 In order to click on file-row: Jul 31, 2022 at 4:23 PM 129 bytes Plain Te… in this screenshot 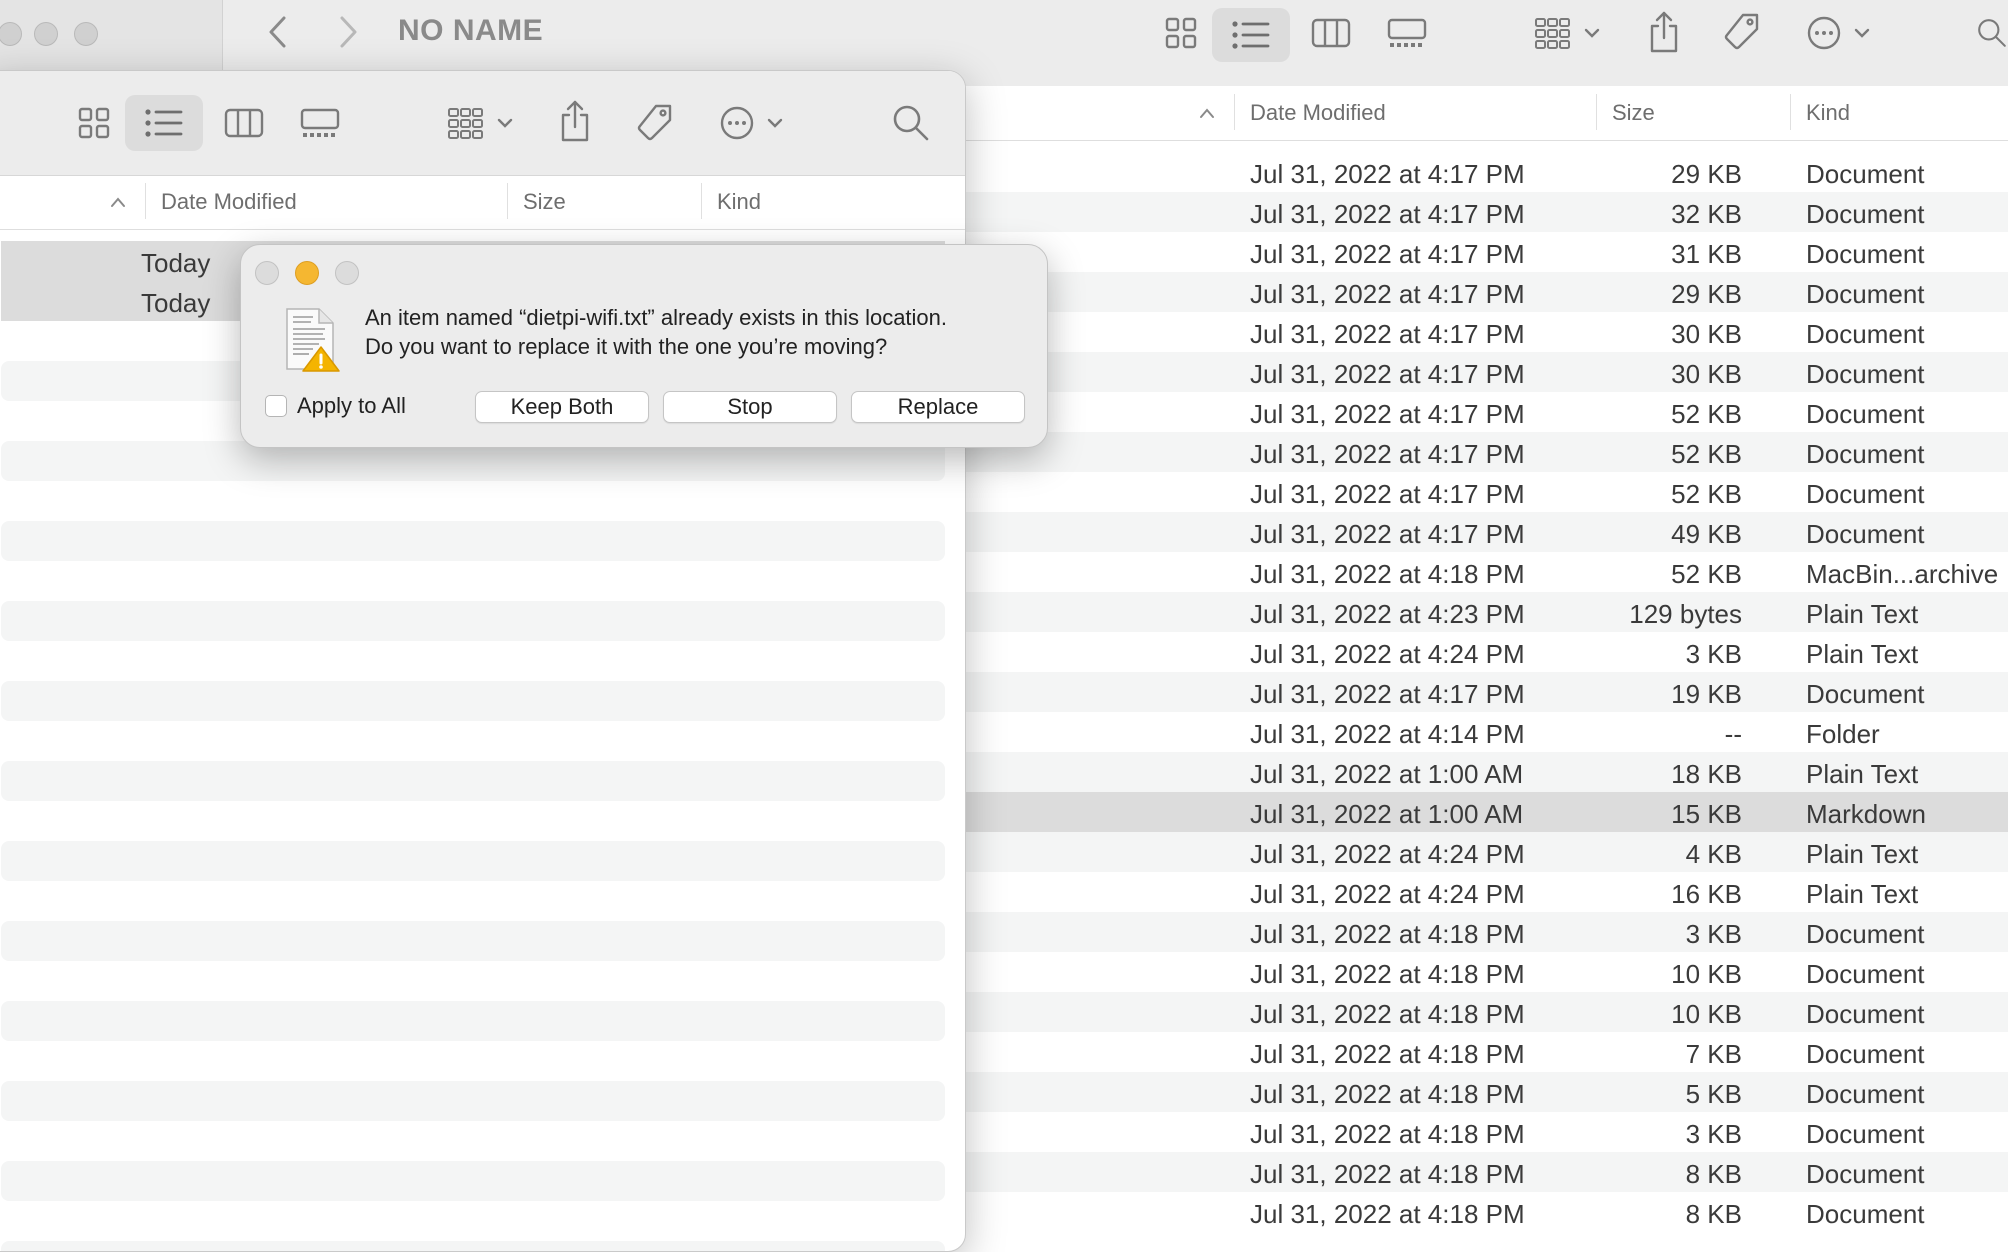, I will do `click(1486, 612)`.